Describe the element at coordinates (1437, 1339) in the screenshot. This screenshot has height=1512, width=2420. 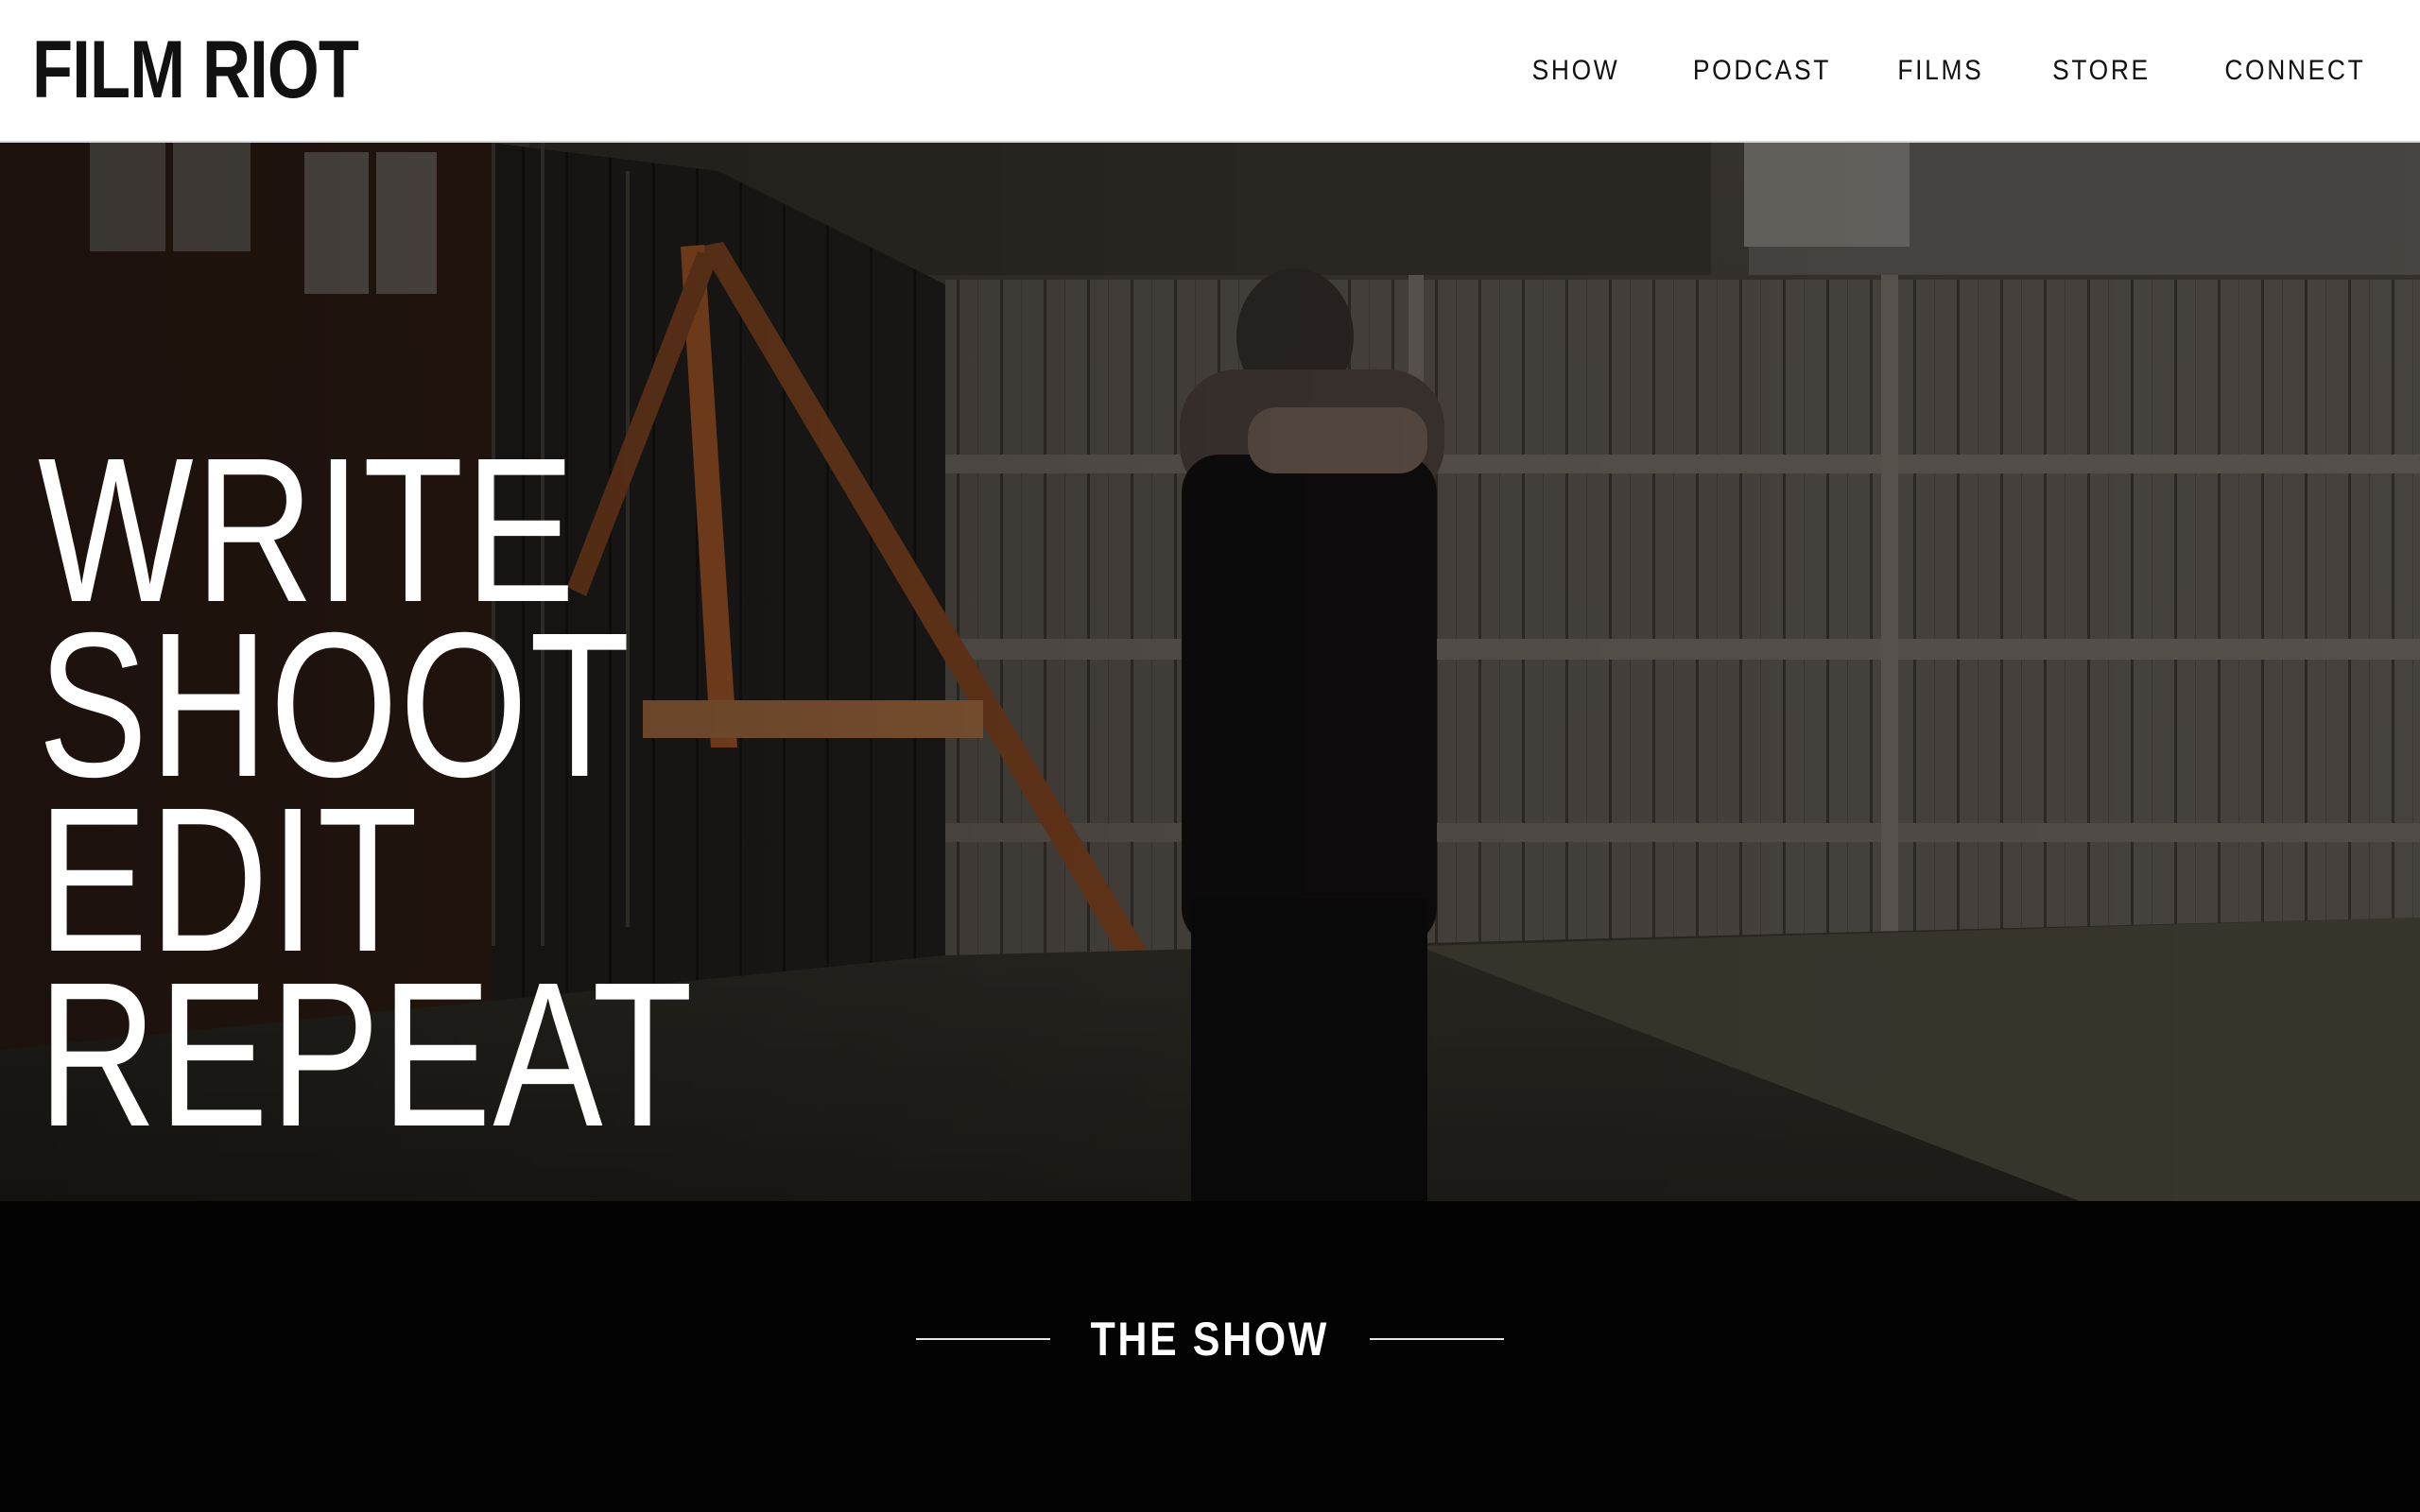
I see `heading-rule-right` at that location.